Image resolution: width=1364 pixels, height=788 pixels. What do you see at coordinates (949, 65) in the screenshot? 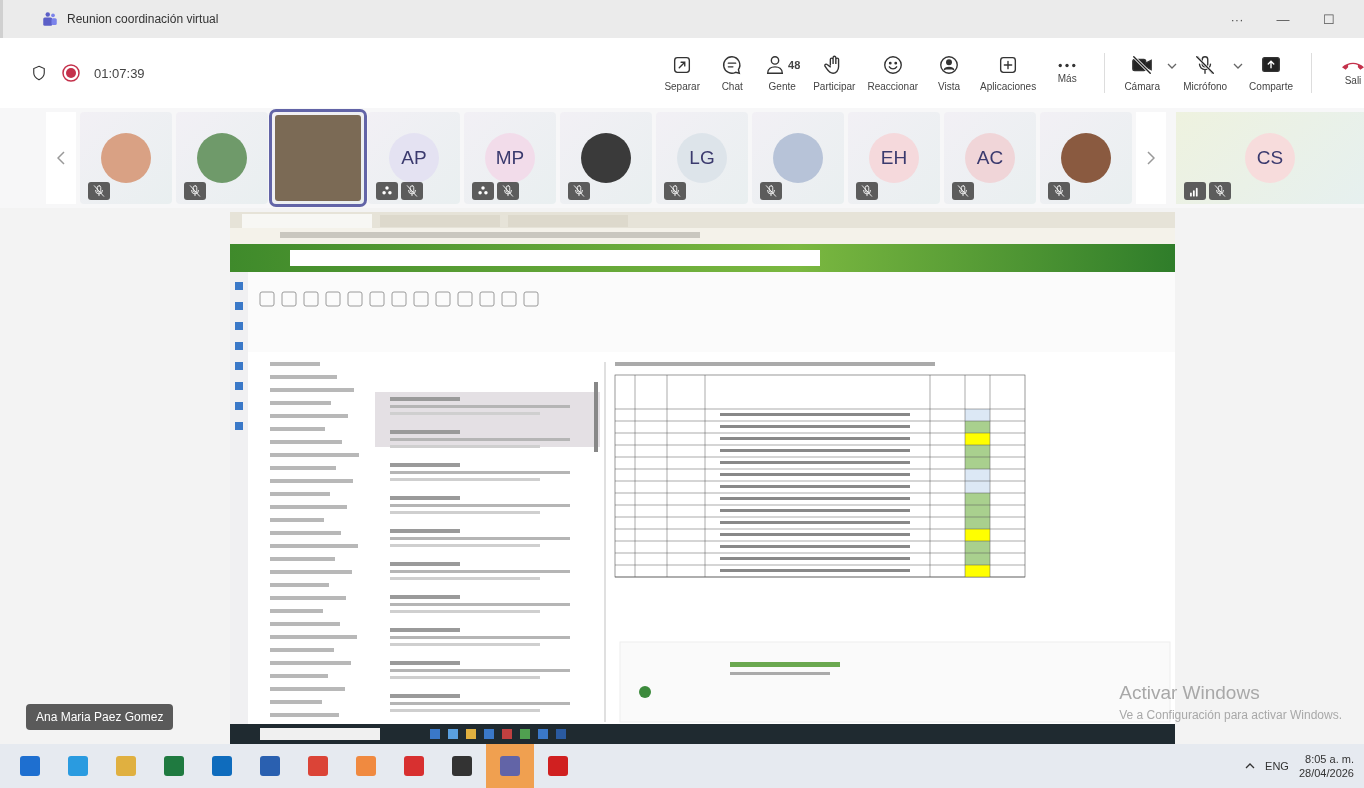
I see `person-circle-icon` at bounding box center [949, 65].